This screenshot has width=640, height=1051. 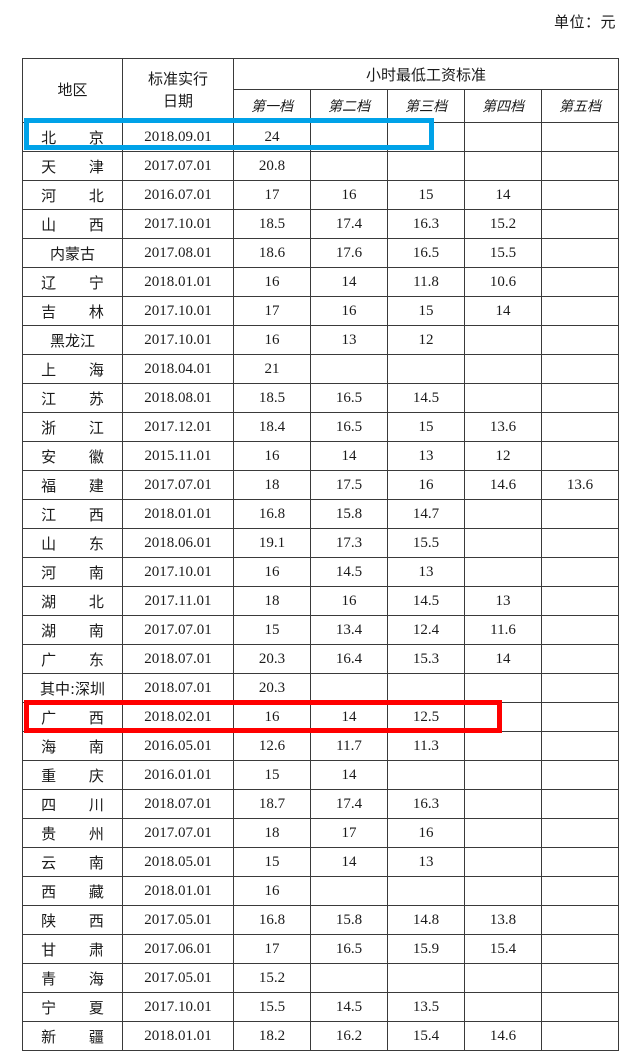 What do you see at coordinates (426, 427) in the screenshot?
I see `wage-value-cell-tier-3: 15` at bounding box center [426, 427].